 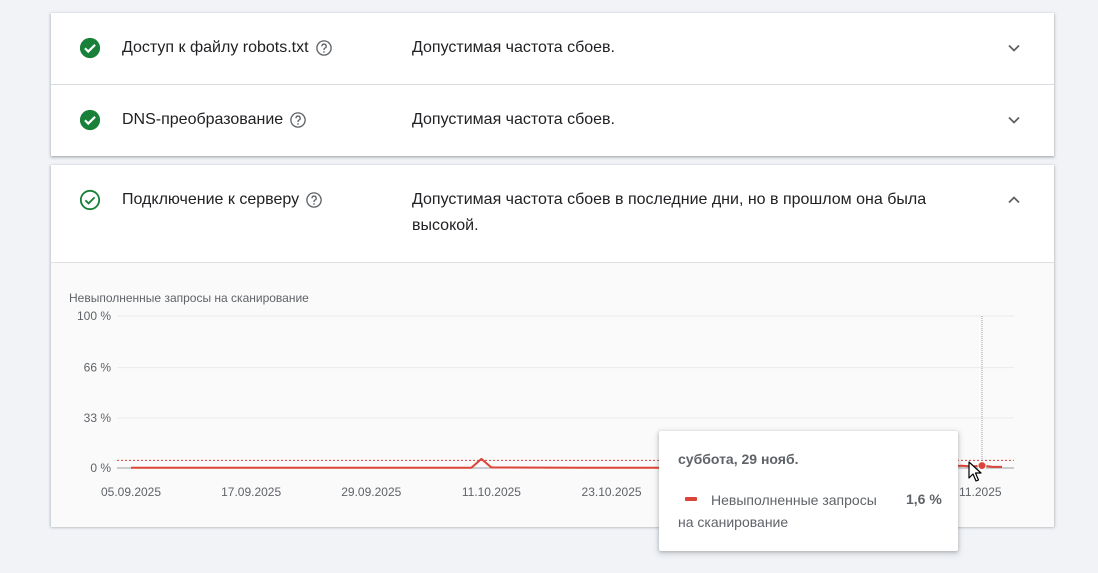 I want to click on x-tick-label: 17.09.2025, so click(x=251, y=492).